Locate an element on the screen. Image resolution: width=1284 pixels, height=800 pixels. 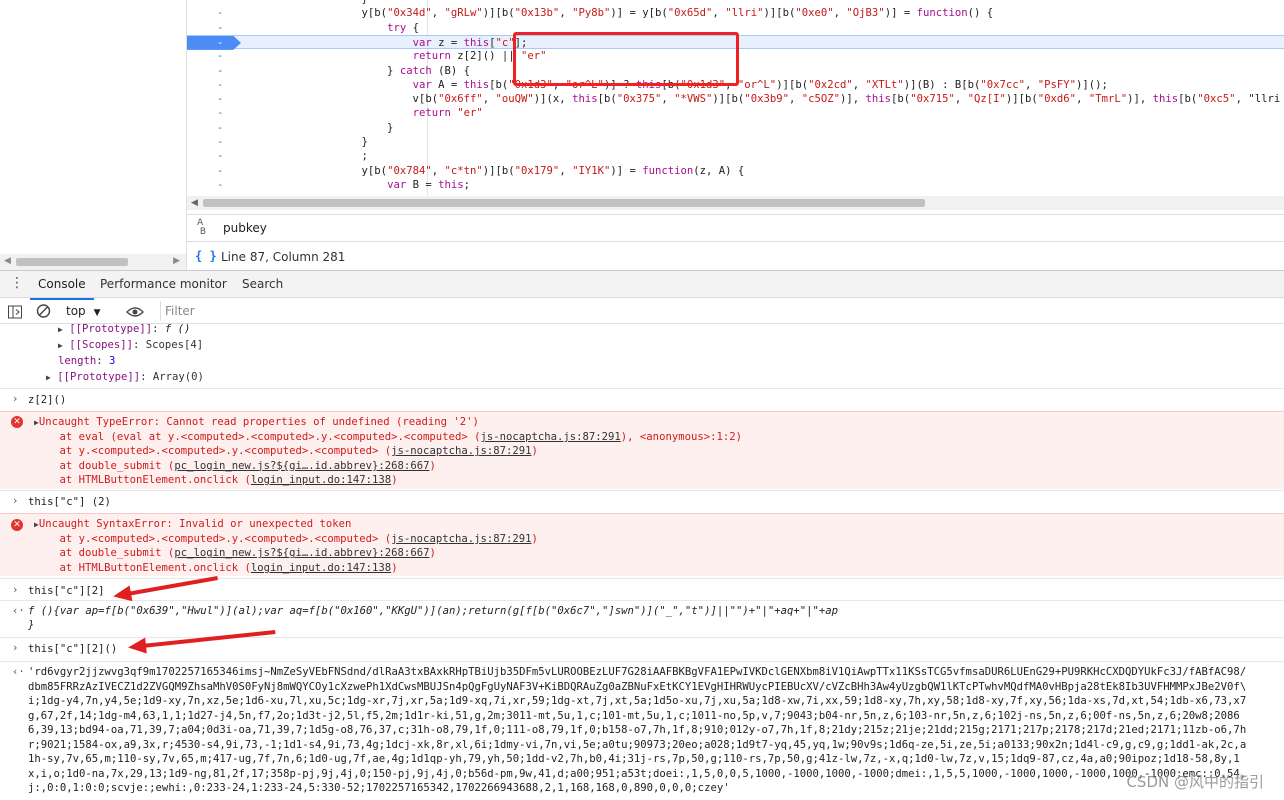
console-command-entry: › z[2]() is located at coordinates (642, 399).